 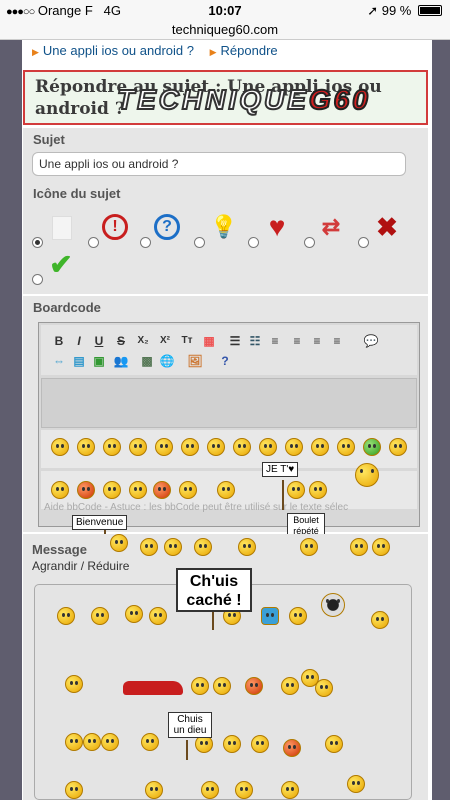 I want to click on devil-smiley-icon, so click(x=162, y=490).